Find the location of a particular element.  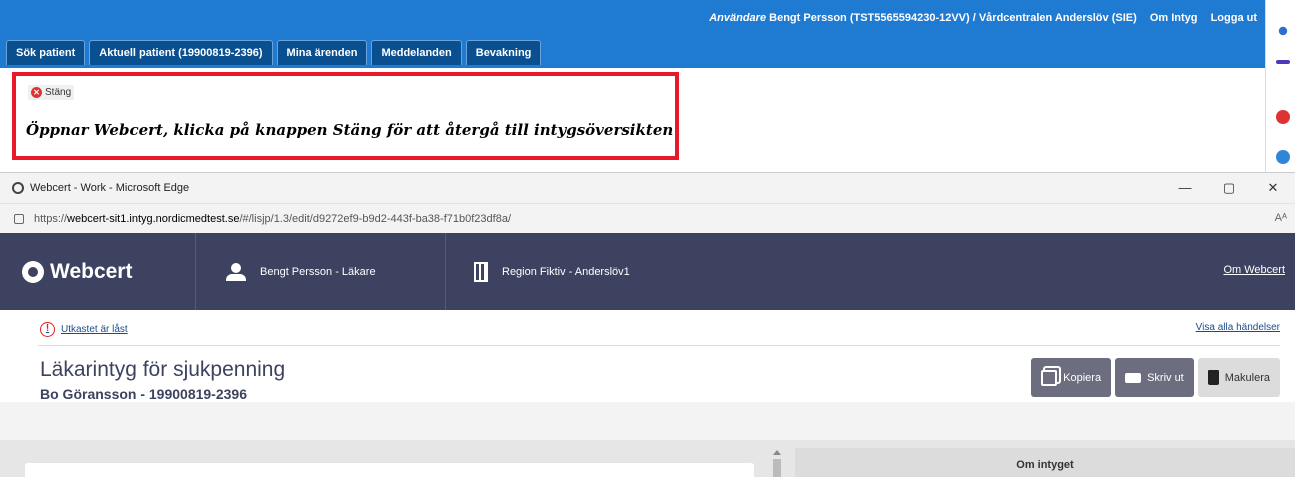

copy-icon is located at coordinates (1049, 377).